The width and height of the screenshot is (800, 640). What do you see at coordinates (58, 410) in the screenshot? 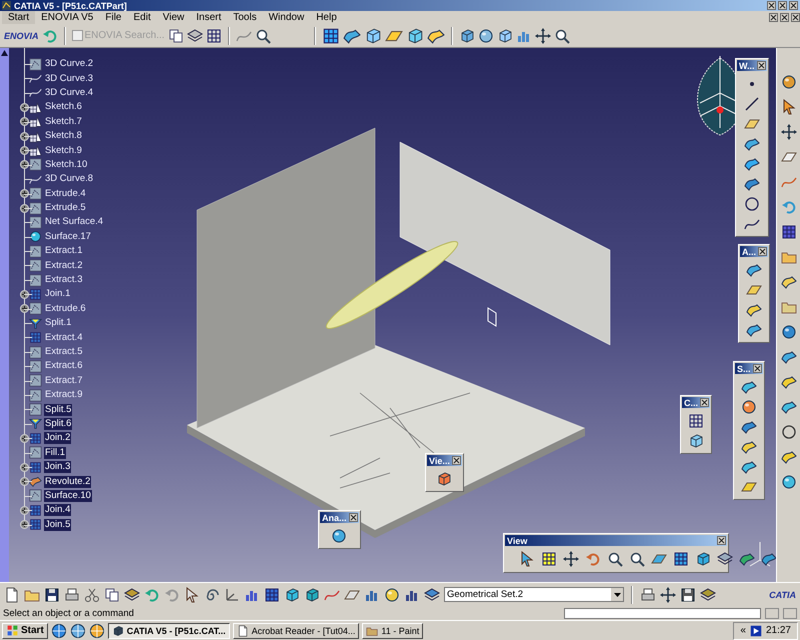
I see `tree-item: Split.5` at bounding box center [58, 410].